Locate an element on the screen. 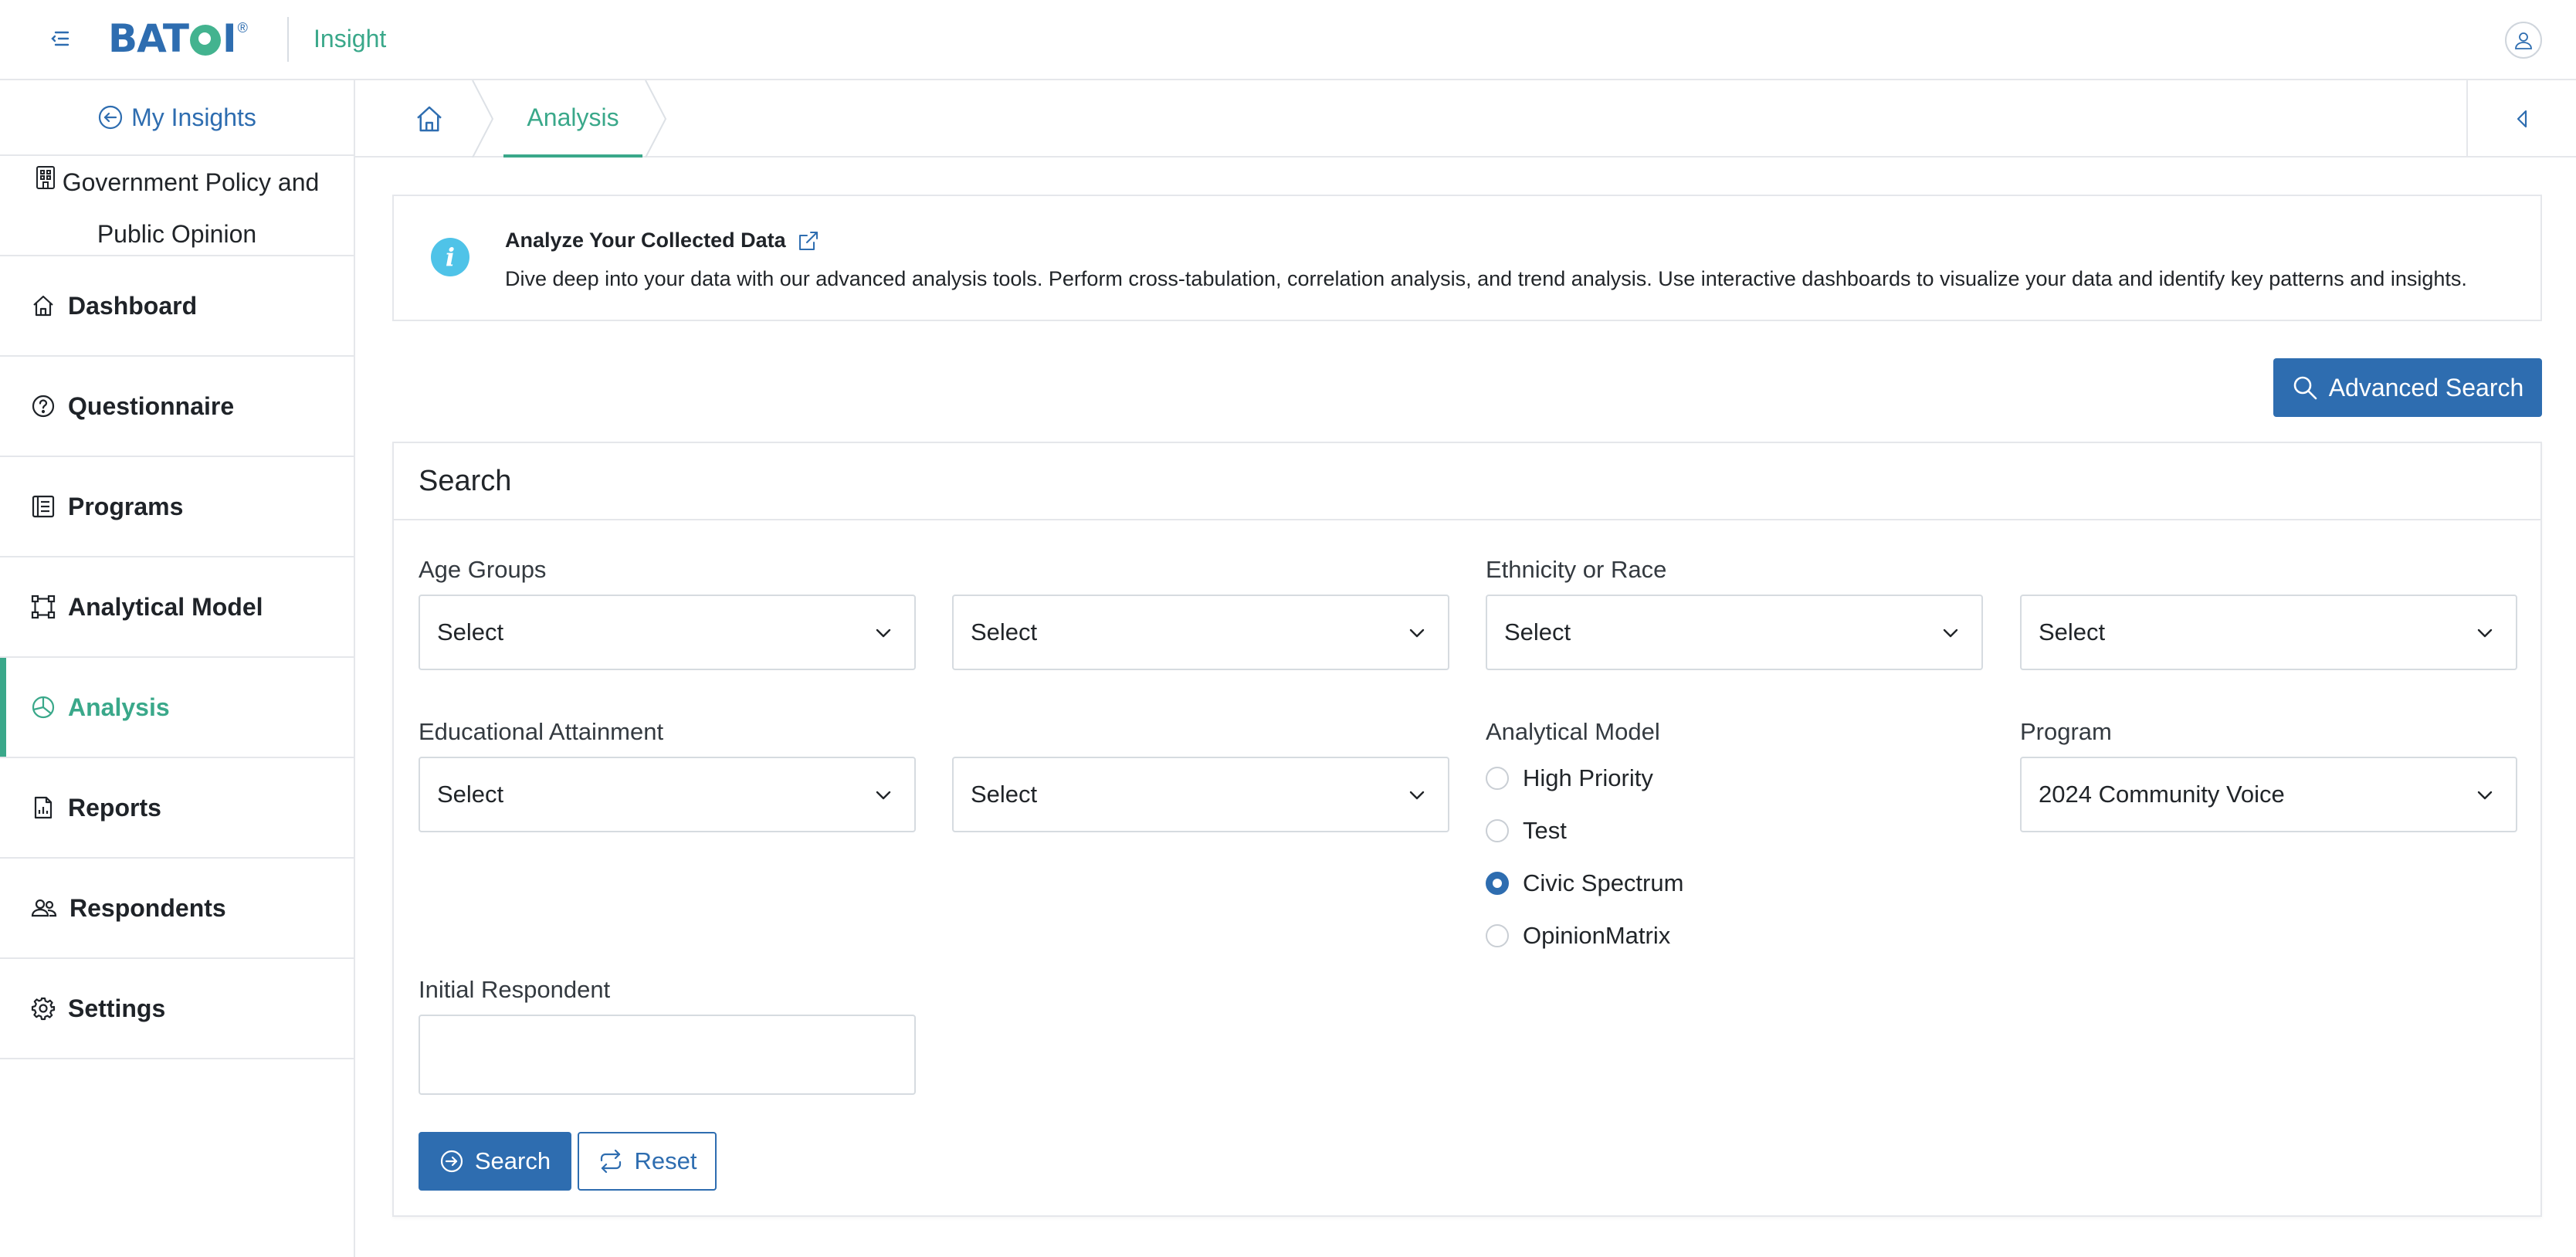 This screenshot has height=1257, width=2576. sidebar-item-label: Analysis is located at coordinates (119, 707).